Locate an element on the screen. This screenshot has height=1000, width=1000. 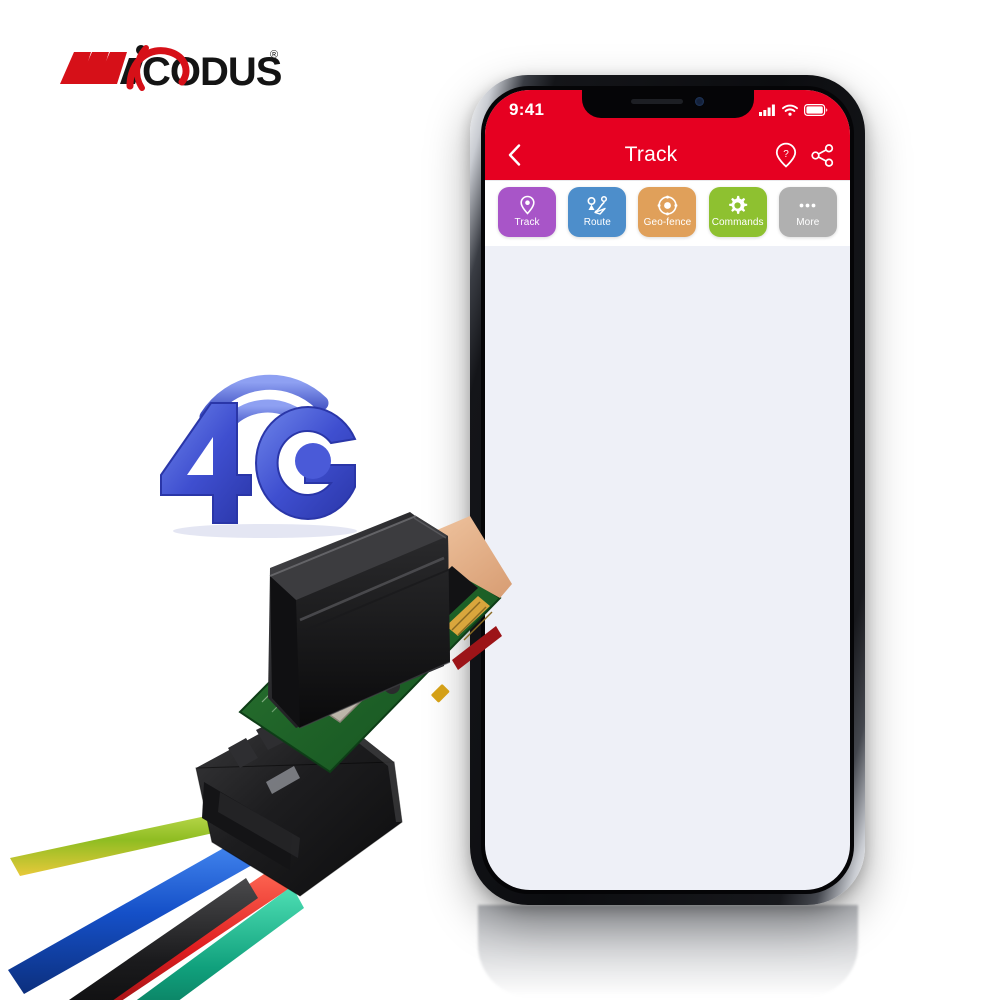
back-button is located at coordinates (514, 155).